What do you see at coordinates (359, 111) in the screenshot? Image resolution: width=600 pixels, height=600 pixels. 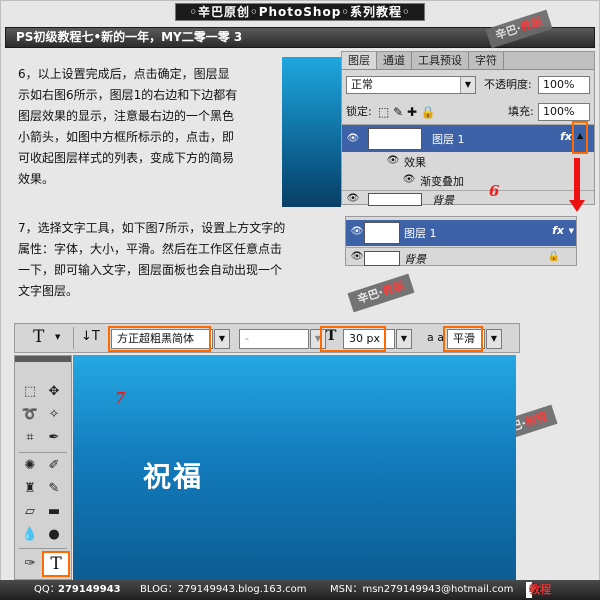 I see `lock-label: 锁定:` at bounding box center [359, 111].